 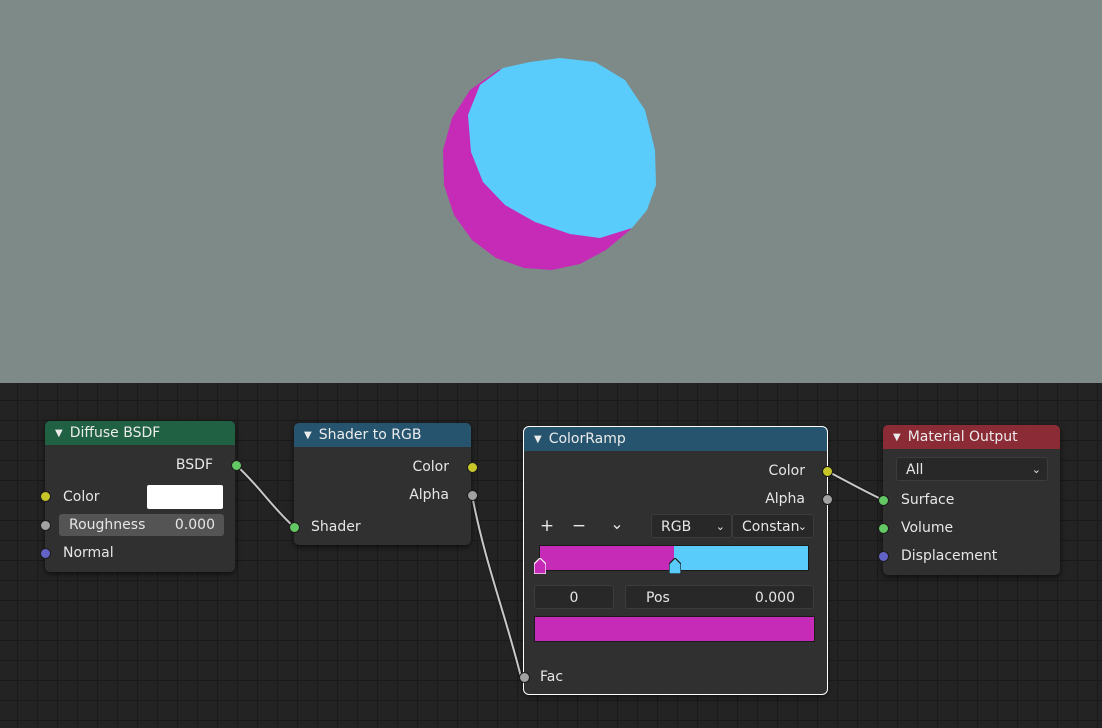 I want to click on diffuse-bsdf-header: ▼ Diffuse BSDF, so click(x=140, y=433).